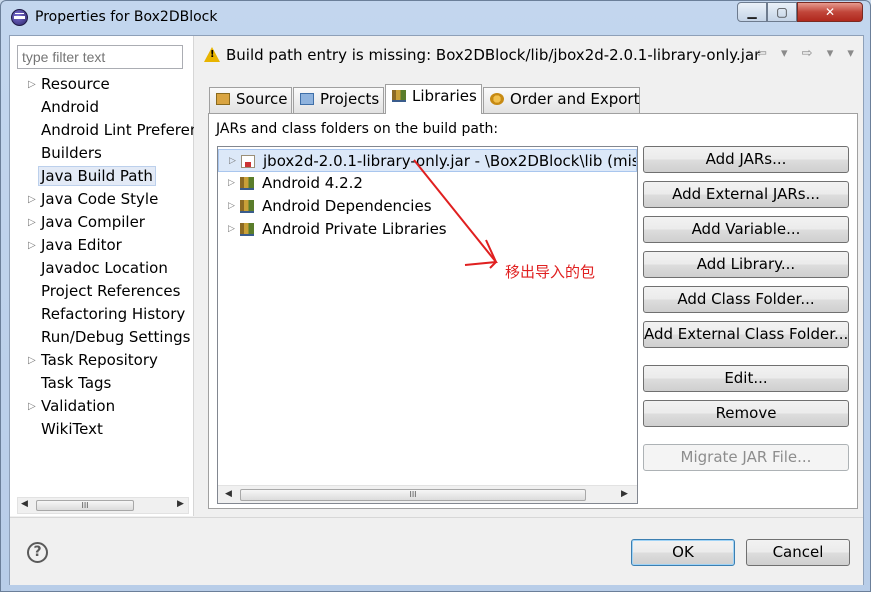 Image resolution: width=871 pixels, height=592 pixels. Describe the element at coordinates (248, 161) in the screenshot. I see `jar-missing-icon` at that location.